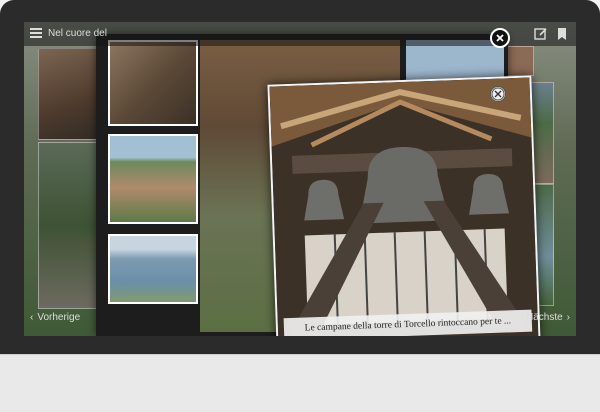  Describe the element at coordinates (568, 317) in the screenshot. I see `chevron-right-icon: ›` at that location.